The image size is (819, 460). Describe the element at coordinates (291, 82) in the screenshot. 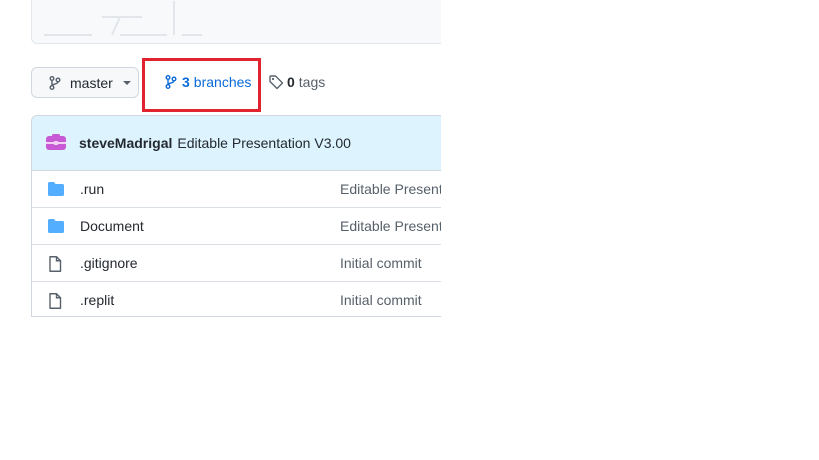

I see `tags-count: 0` at that location.